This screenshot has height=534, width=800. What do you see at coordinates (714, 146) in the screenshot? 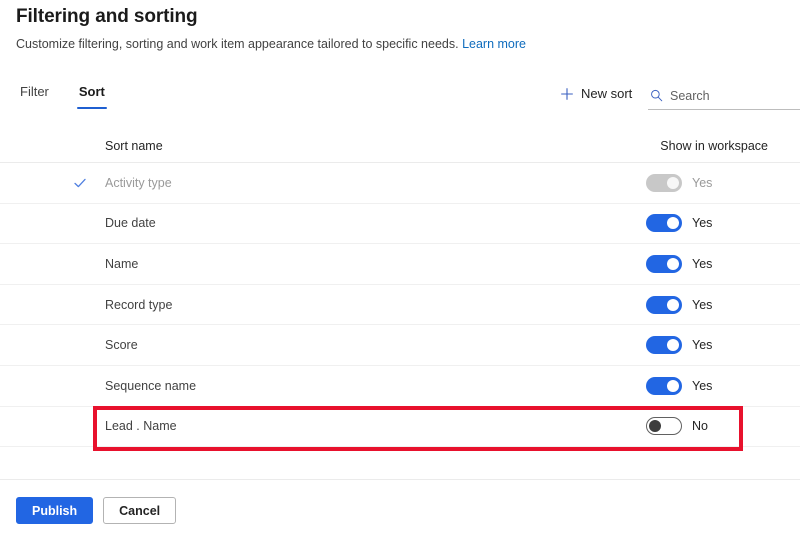
I see `column-header-show-in-workspace: Show in workspace` at bounding box center [714, 146].